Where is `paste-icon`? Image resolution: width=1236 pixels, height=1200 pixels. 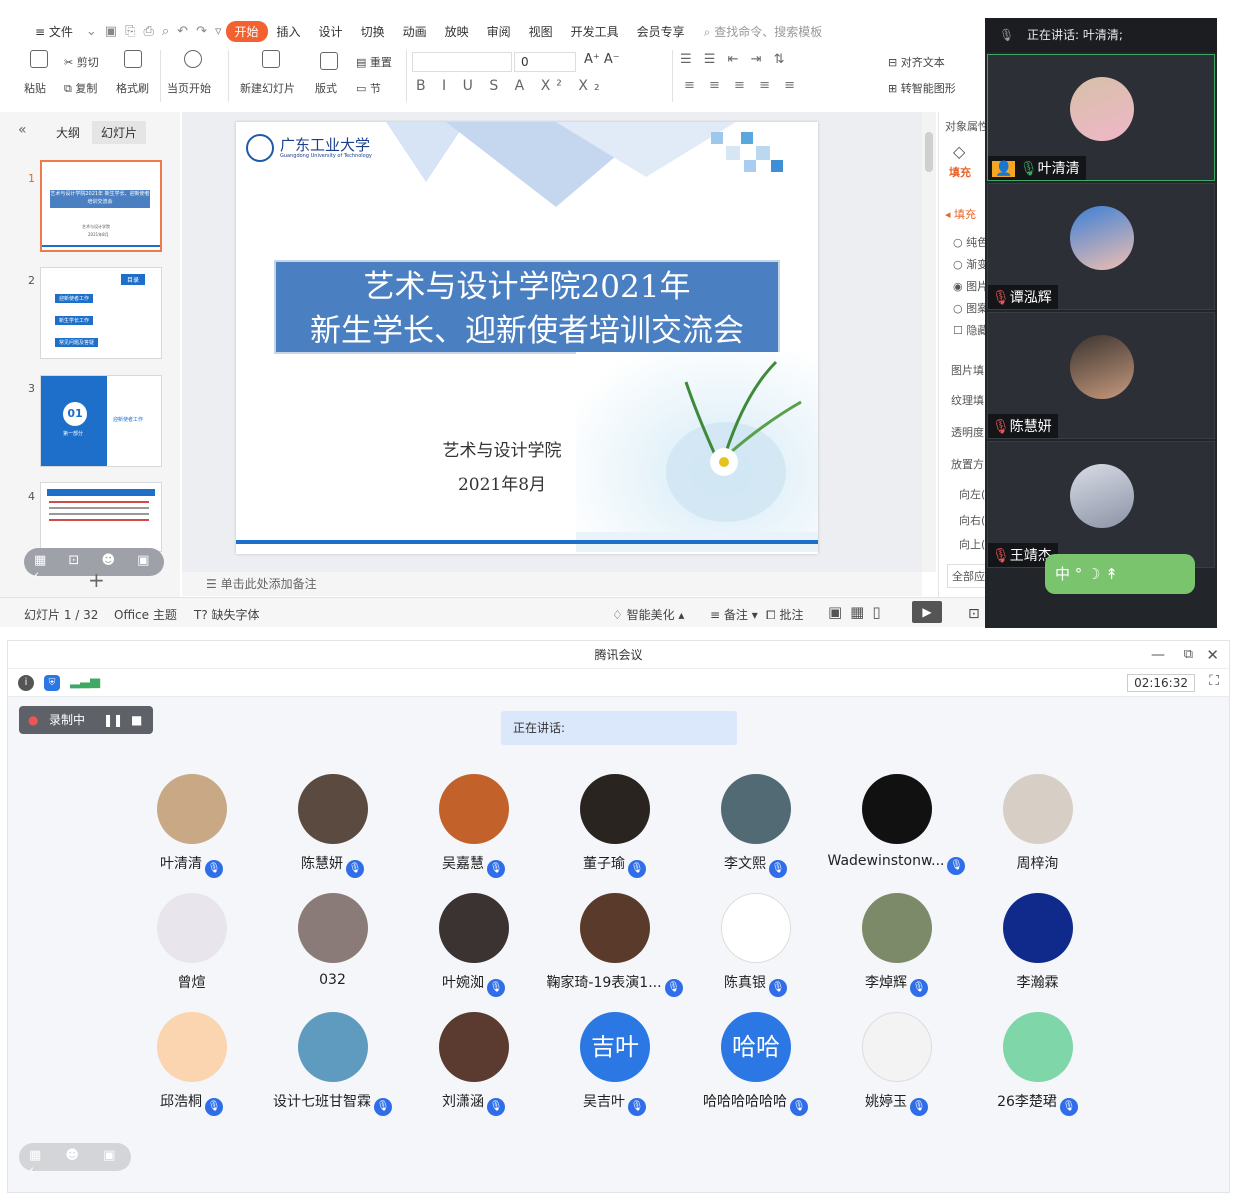
paste-icon is located at coordinates (39, 60).